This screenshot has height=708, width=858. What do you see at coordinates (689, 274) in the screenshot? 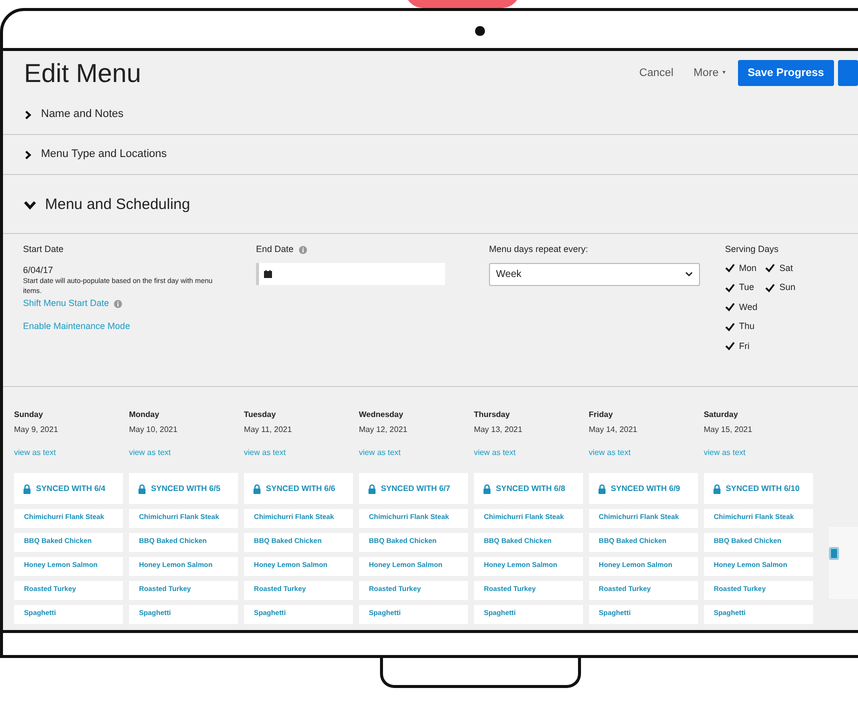
I see `caret-icon` at bounding box center [689, 274].